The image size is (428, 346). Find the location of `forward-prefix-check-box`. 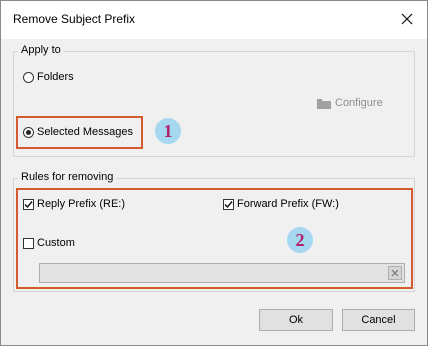

forward-prefix-check-box is located at coordinates (228, 204).